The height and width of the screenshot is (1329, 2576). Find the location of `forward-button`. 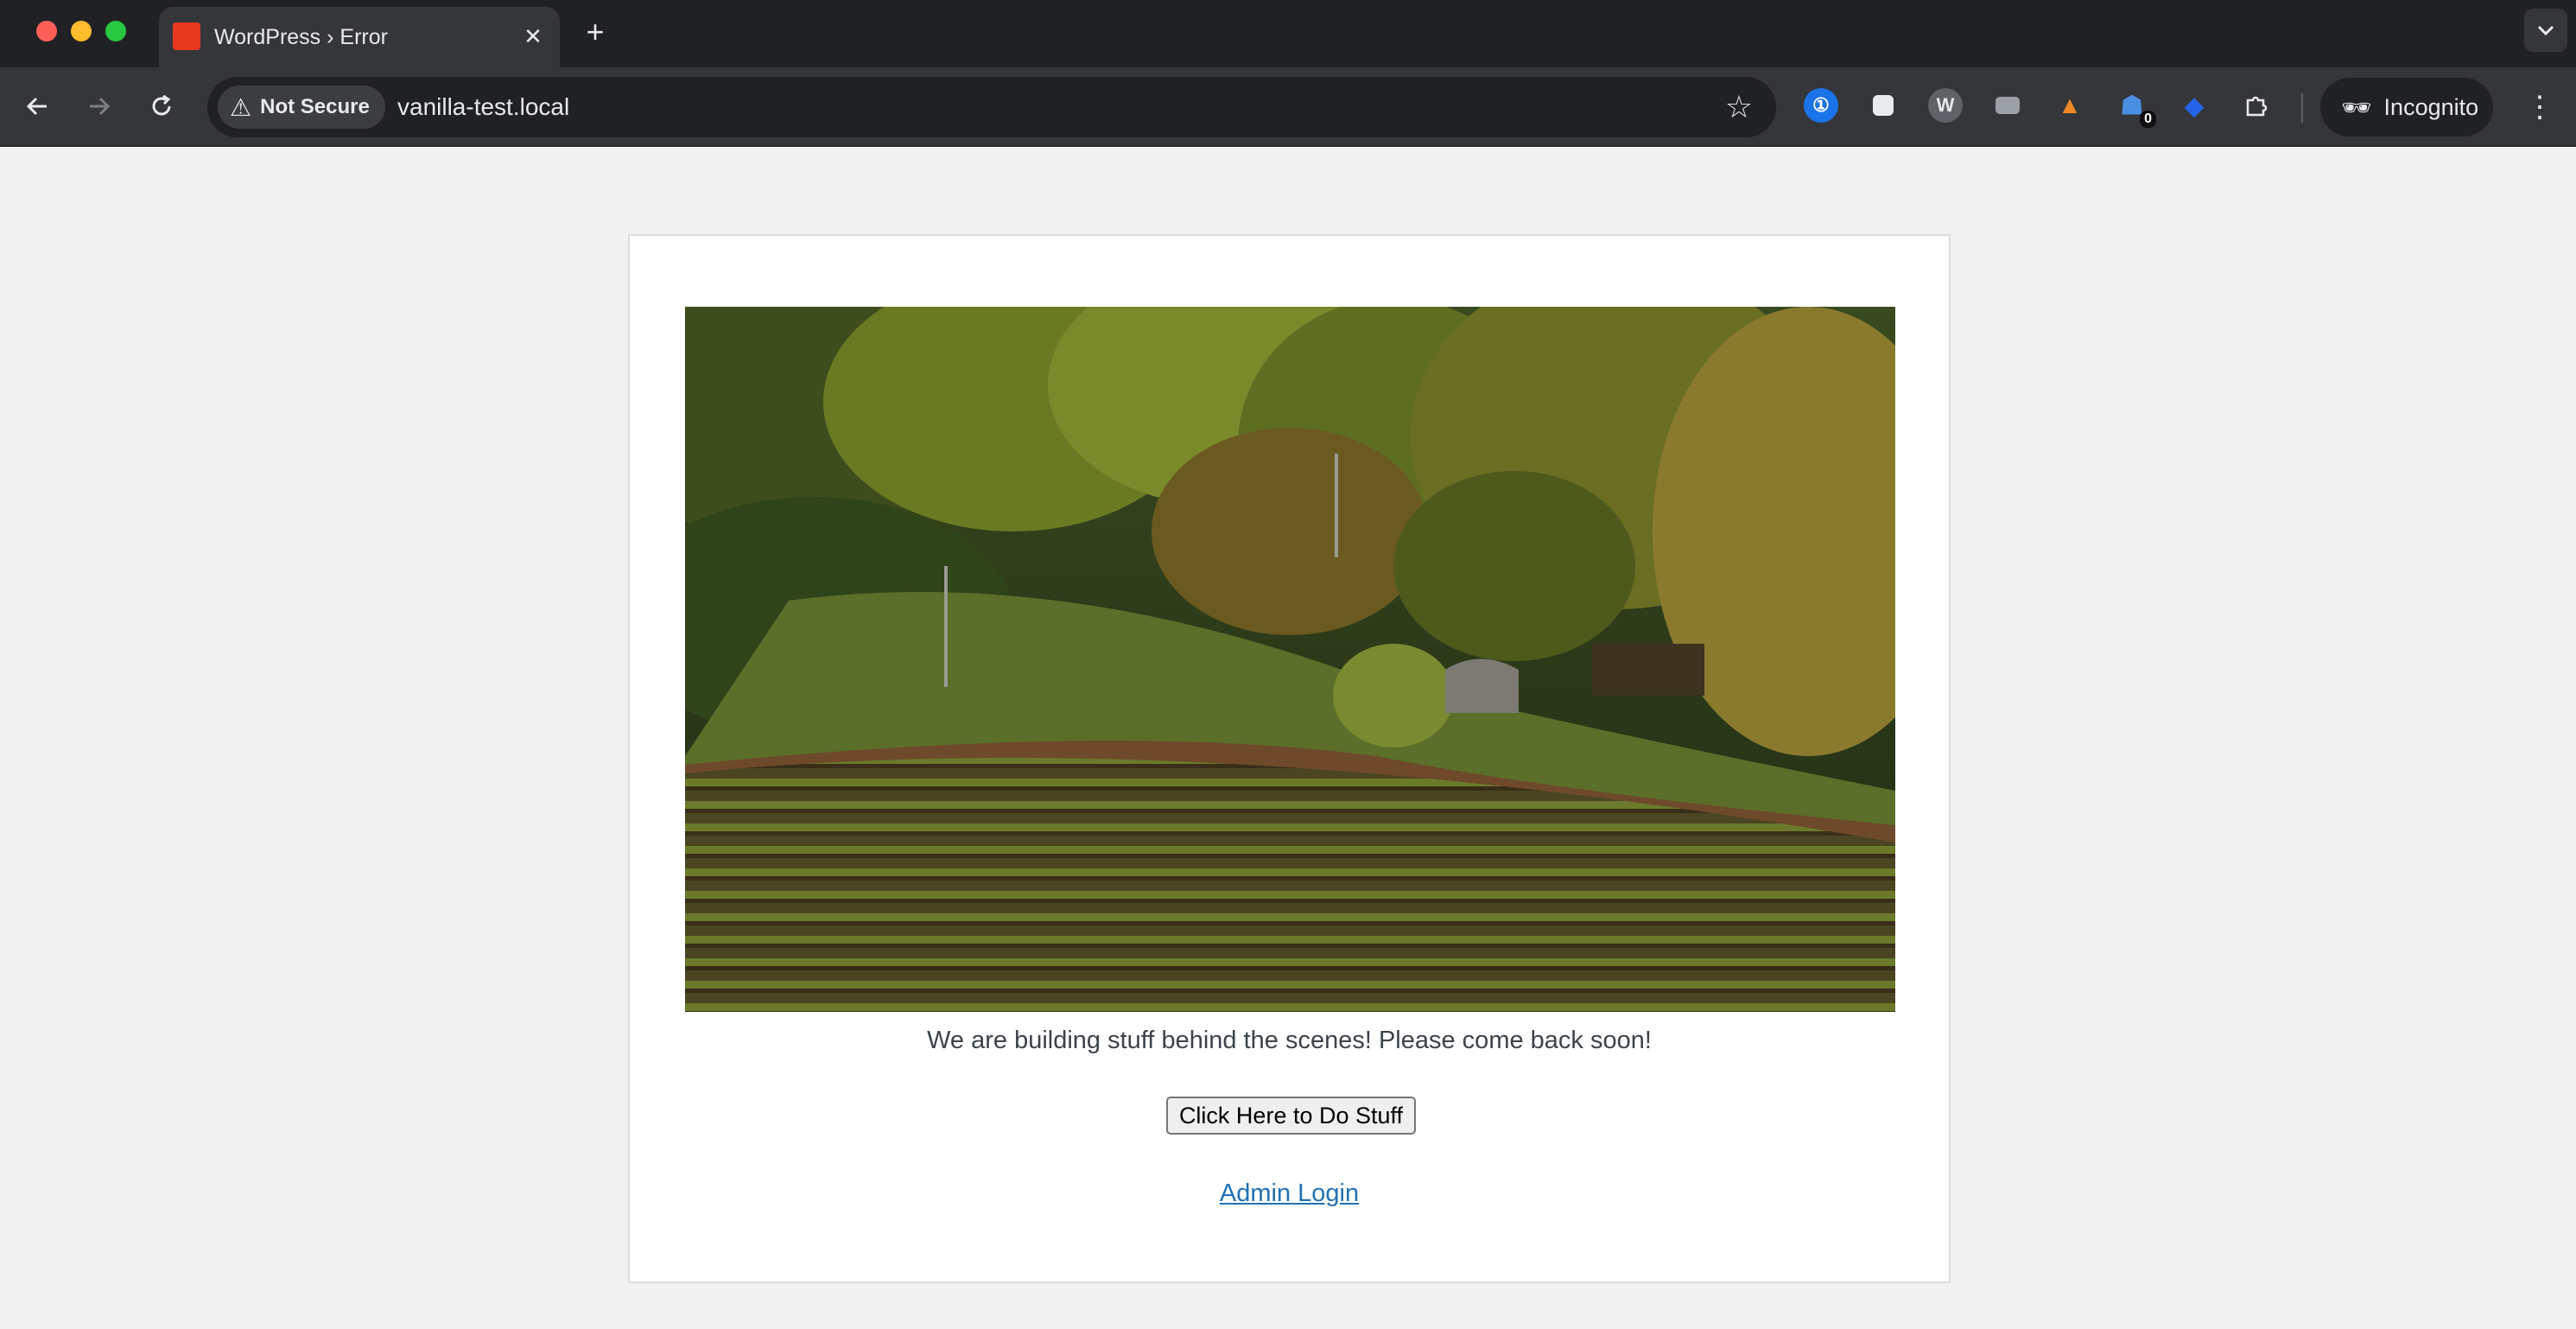

forward-button is located at coordinates (99, 106).